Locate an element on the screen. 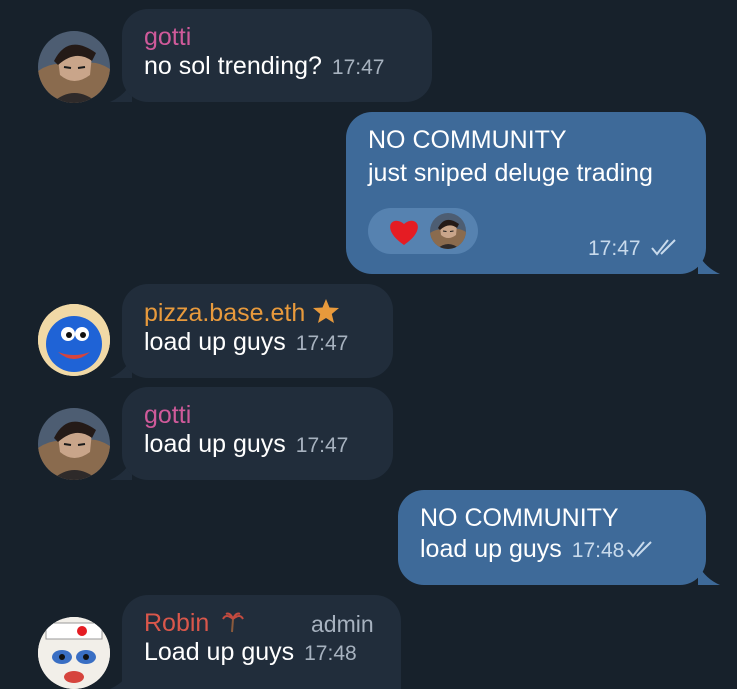  message-bubble: gotti load up guys 17:47 is located at coordinates (257, 433).